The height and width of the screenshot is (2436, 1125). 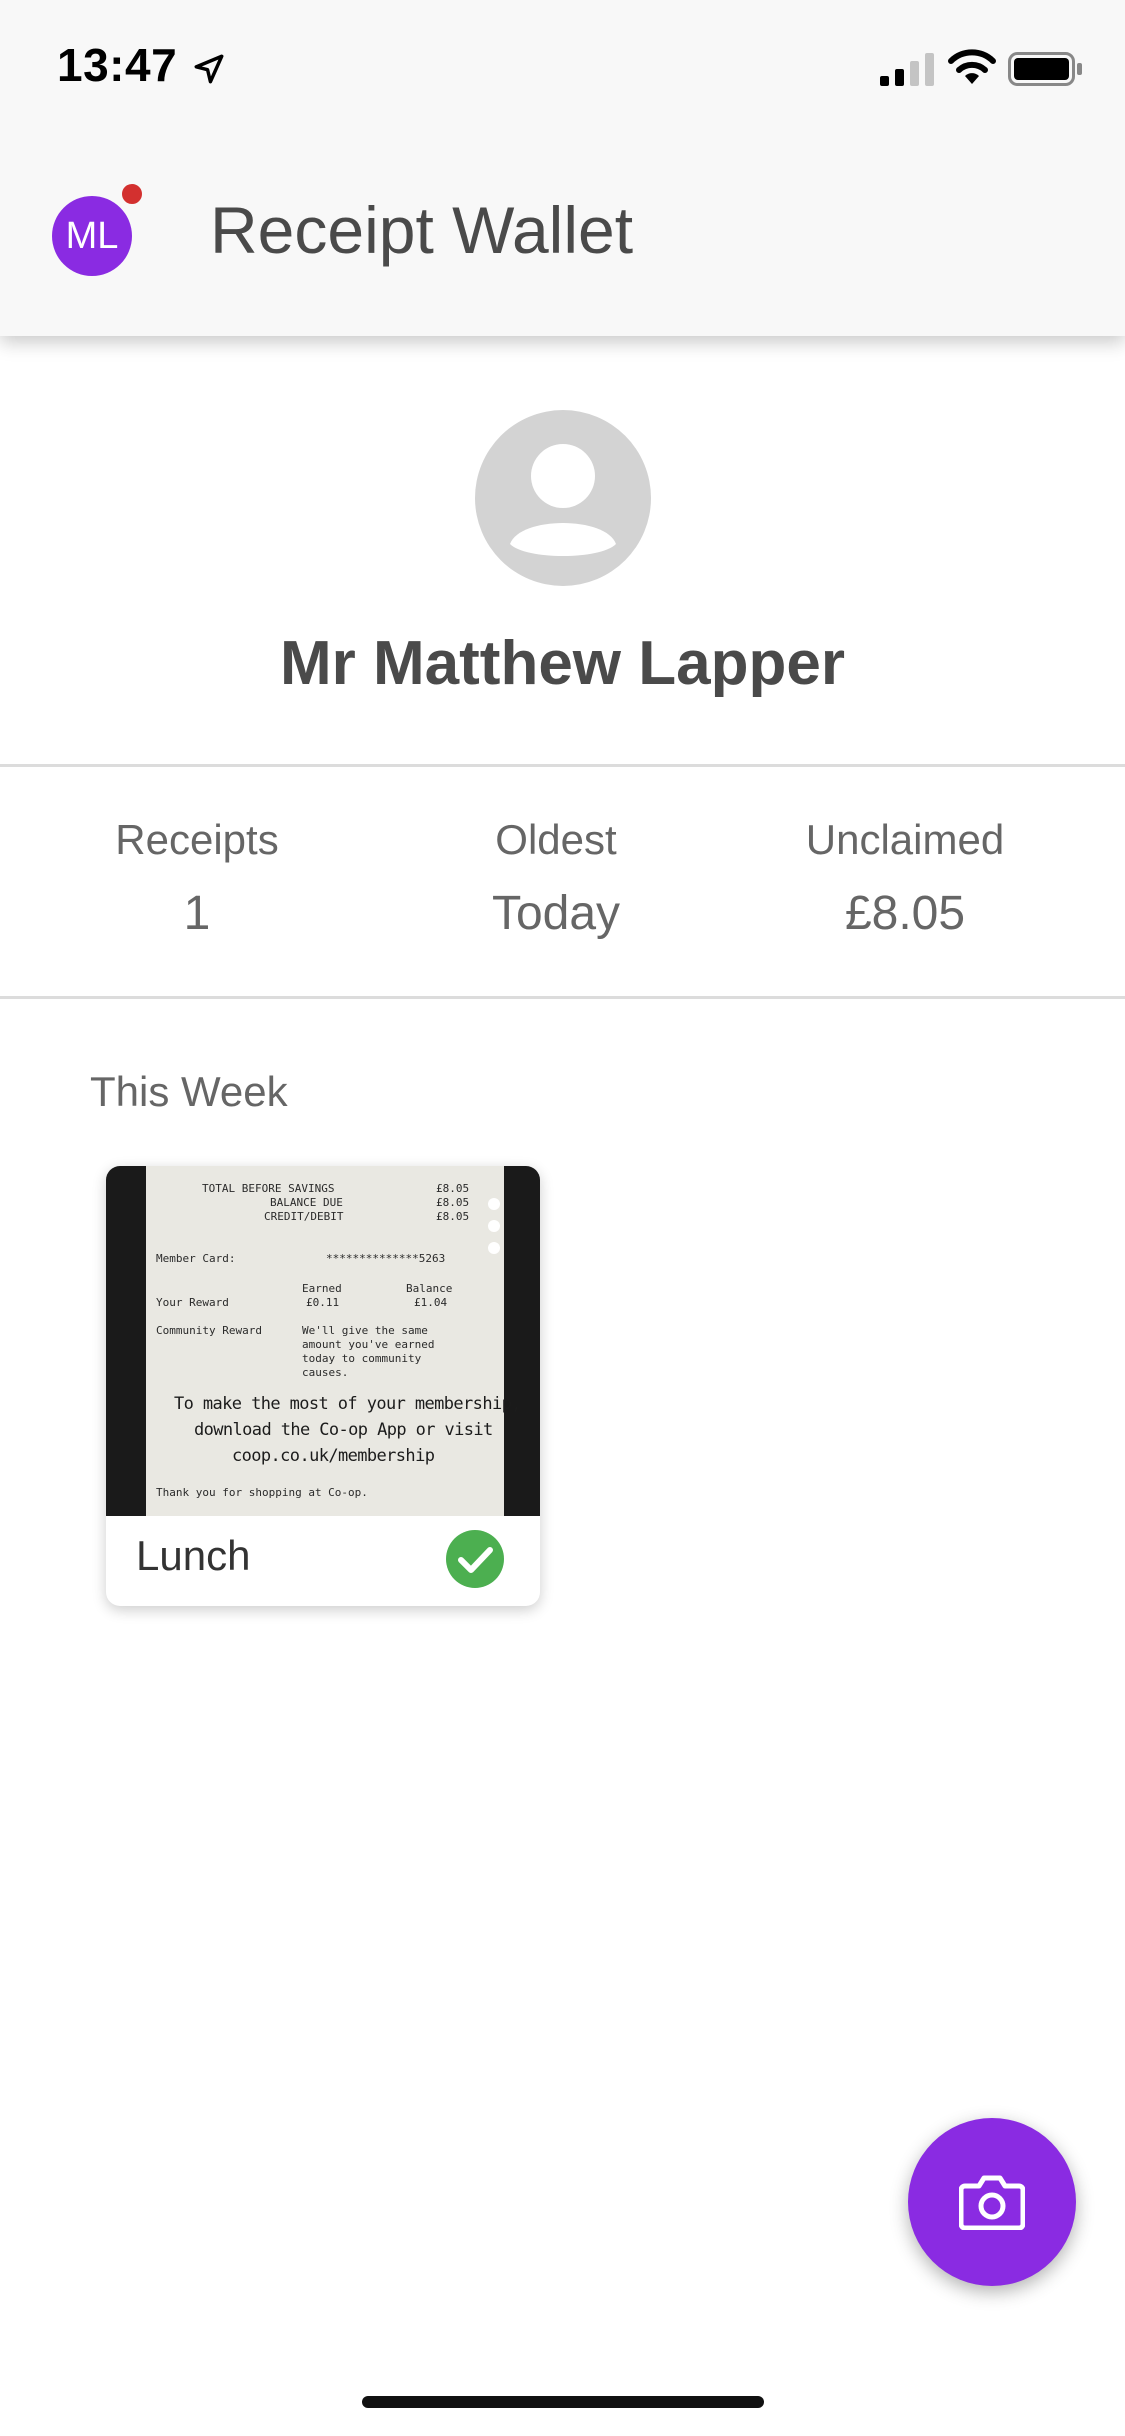 I want to click on receipt-text: CREDIT/DEBIT, so click(x=304, y=1216).